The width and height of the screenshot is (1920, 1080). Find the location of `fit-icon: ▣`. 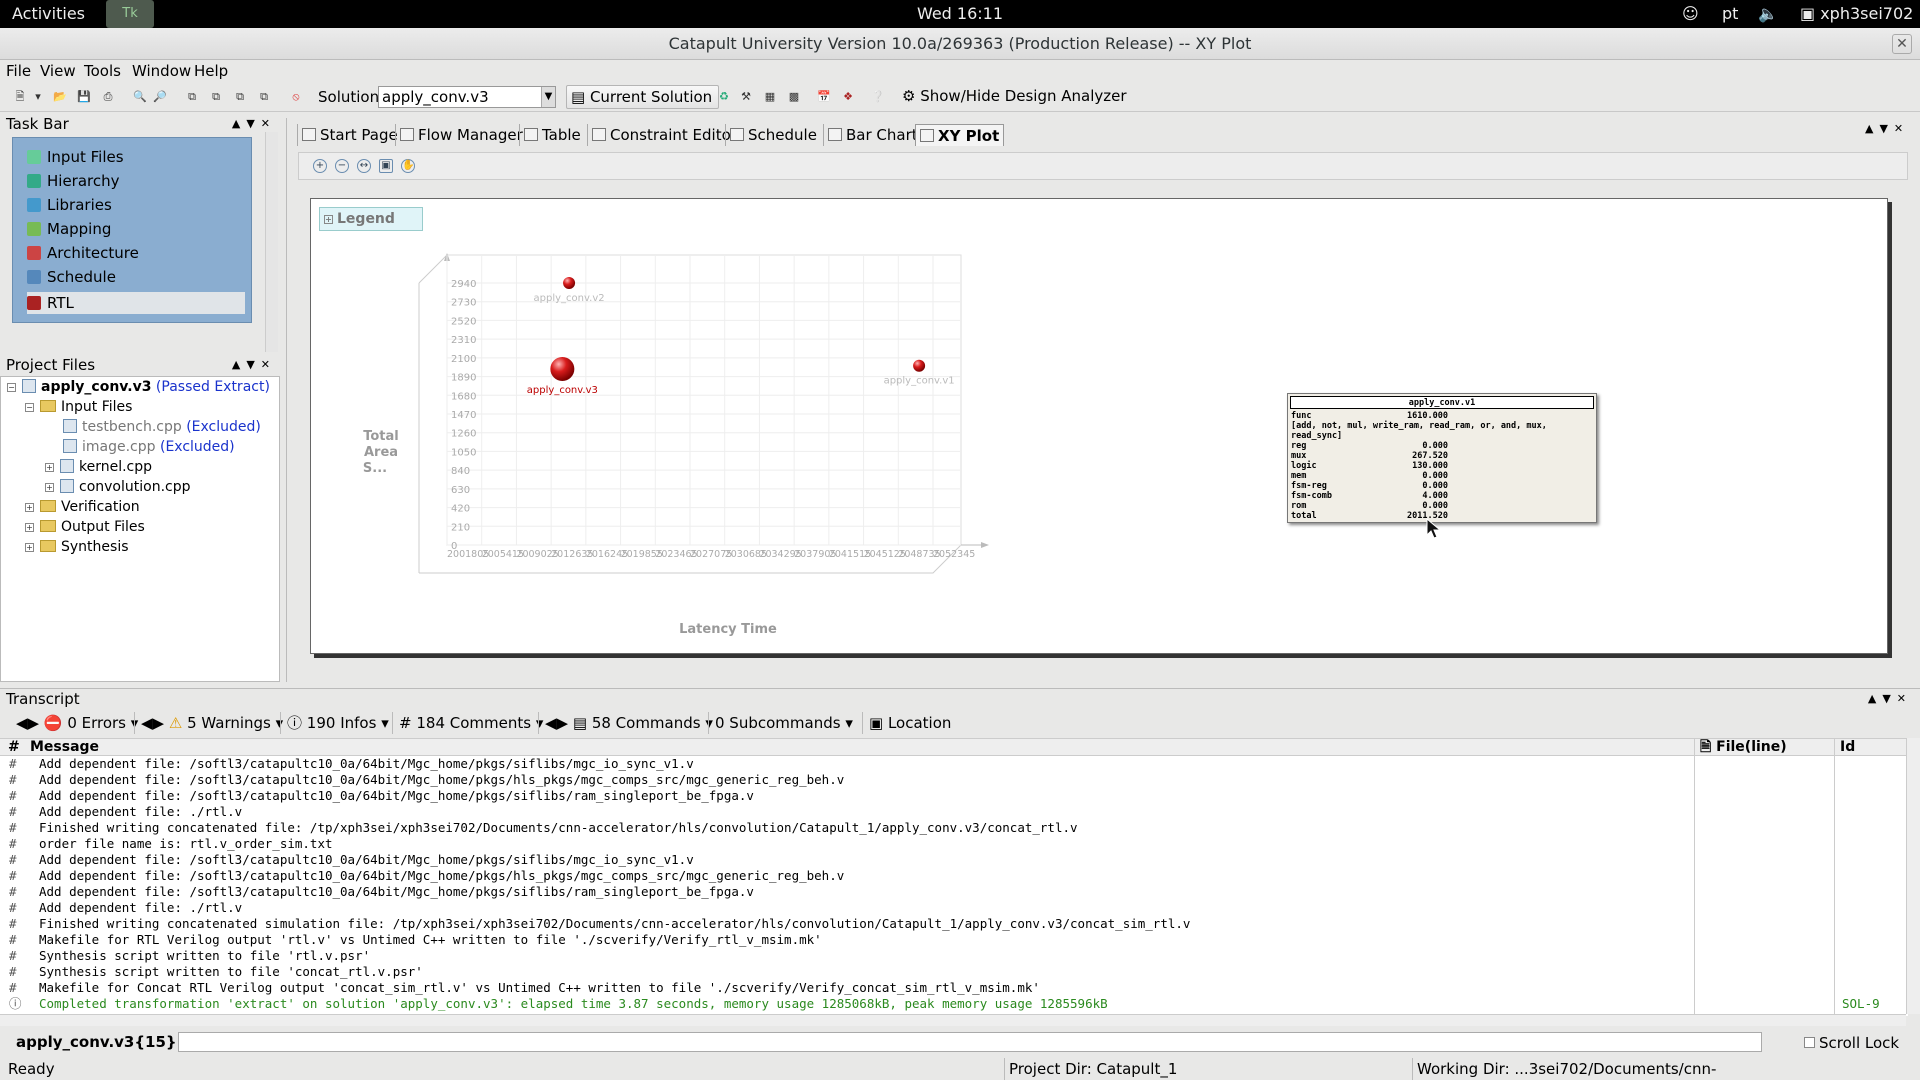

fit-icon: ▣ is located at coordinates (386, 166).